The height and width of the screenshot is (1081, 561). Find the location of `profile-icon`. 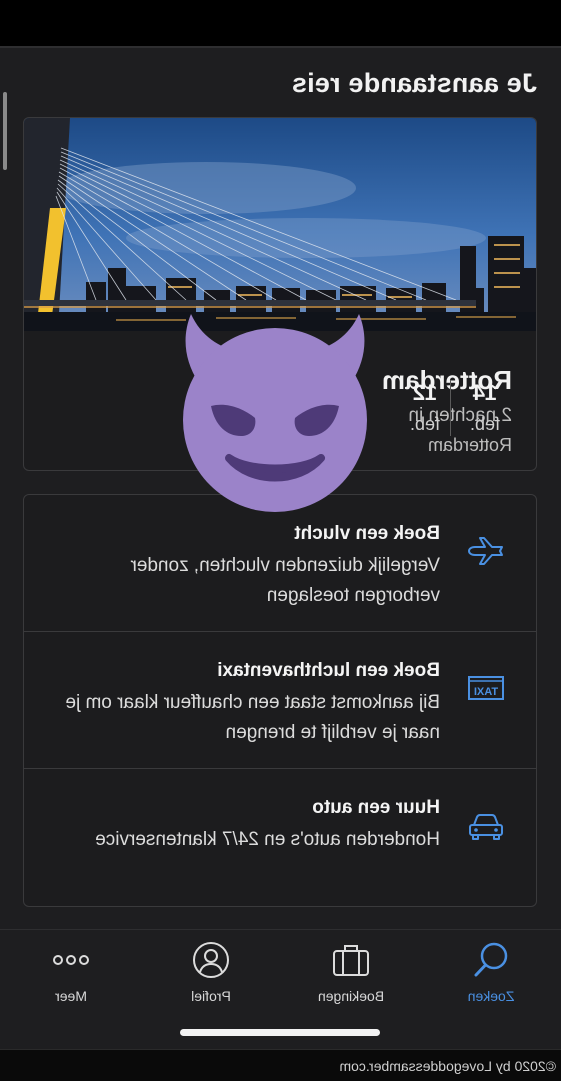

profile-icon is located at coordinates (211, 960).